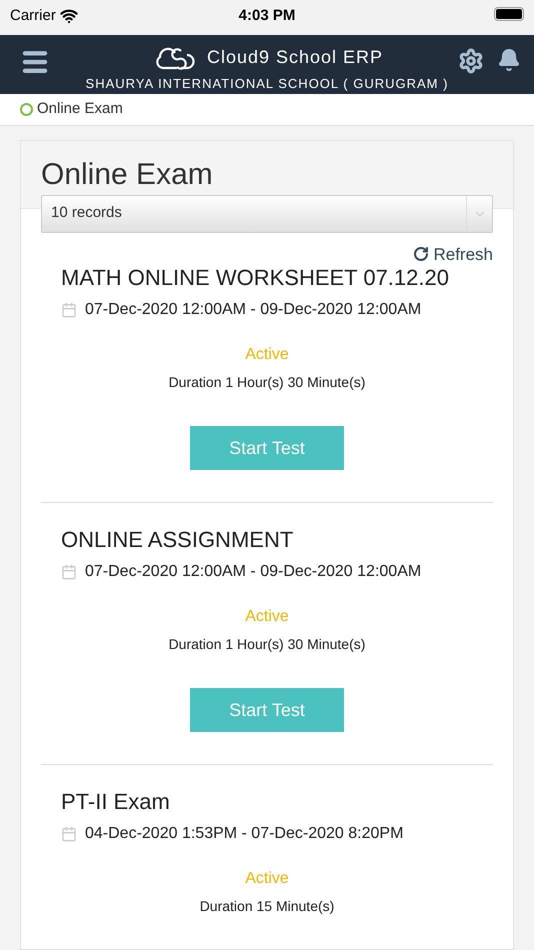  Describe the element at coordinates (453, 254) in the screenshot. I see `refresh-button: Refresh` at that location.